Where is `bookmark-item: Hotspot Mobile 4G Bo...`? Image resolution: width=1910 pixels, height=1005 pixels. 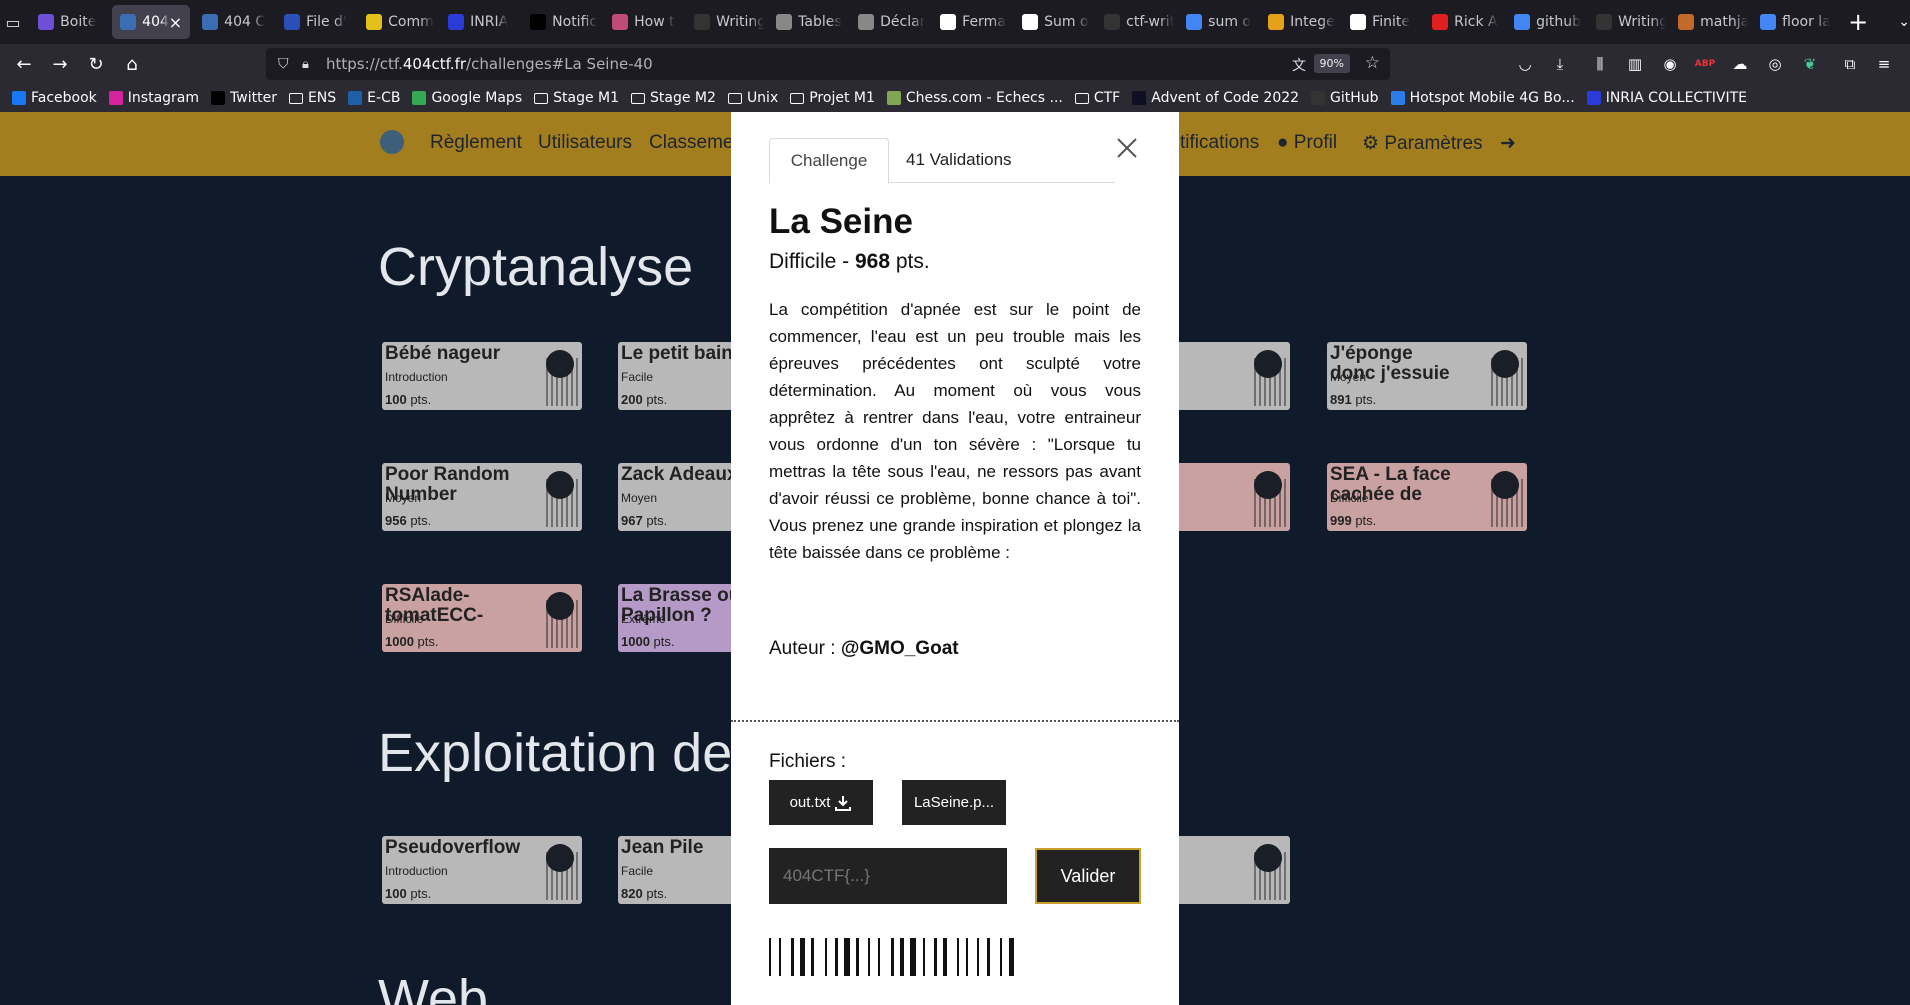 bookmark-item: Hotspot Mobile 4G Bo... is located at coordinates (1482, 98).